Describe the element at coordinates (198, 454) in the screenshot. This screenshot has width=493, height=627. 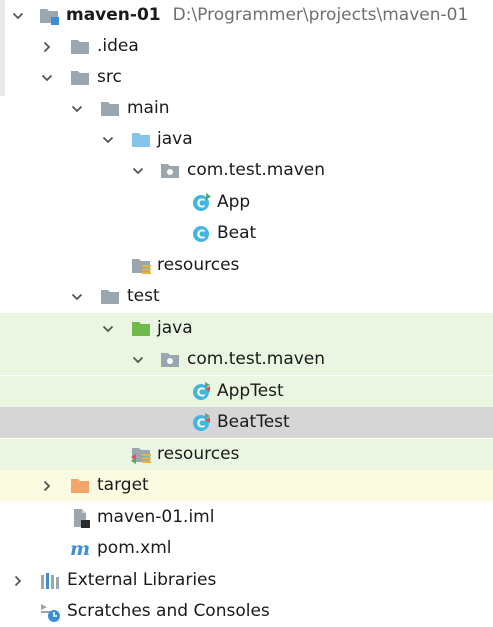
I see `tree-label-test-resources: resources` at that location.